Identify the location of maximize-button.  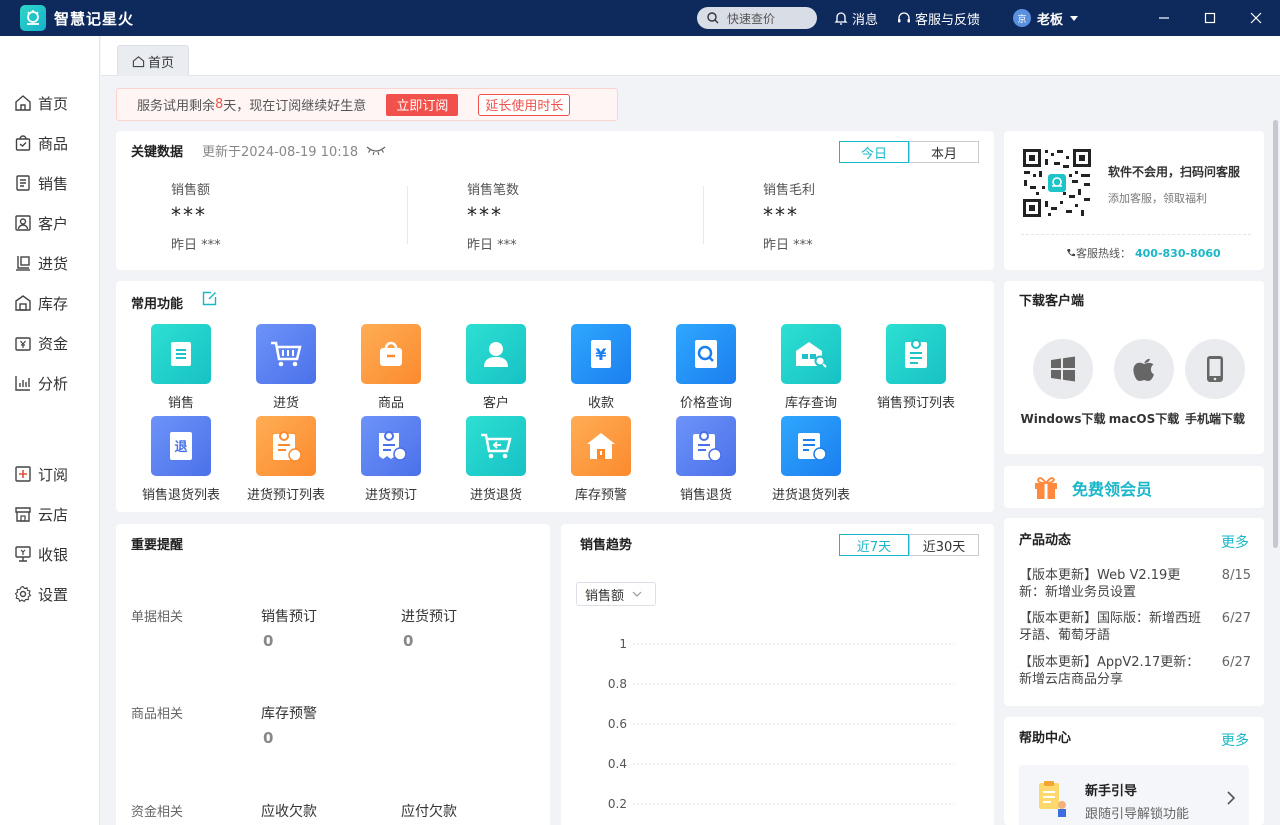
(1210, 18).